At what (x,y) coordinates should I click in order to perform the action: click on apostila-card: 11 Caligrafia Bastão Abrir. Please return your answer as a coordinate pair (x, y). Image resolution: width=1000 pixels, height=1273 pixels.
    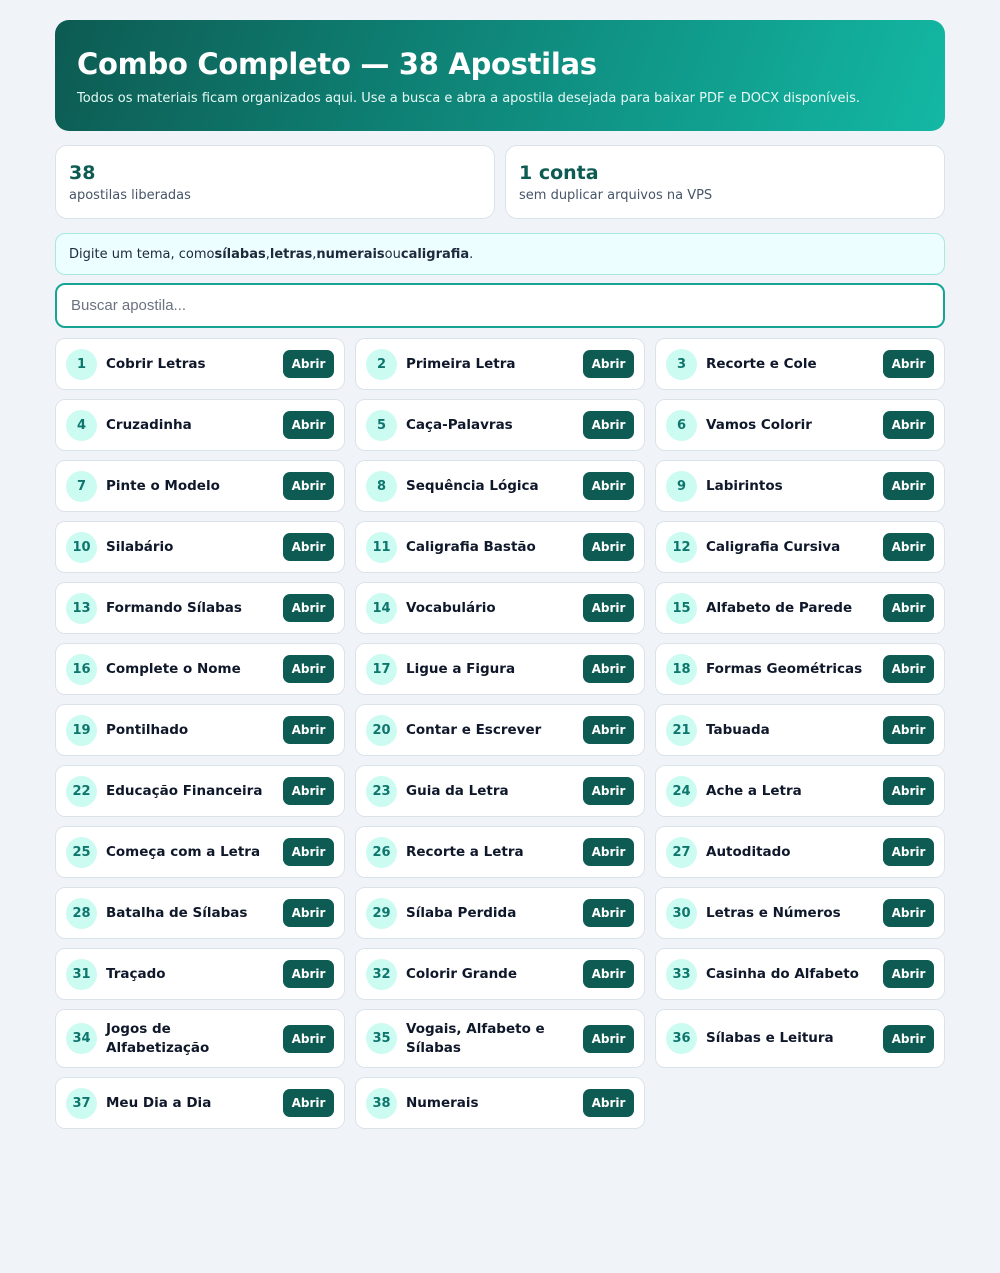
    Looking at the image, I should click on (500, 547).